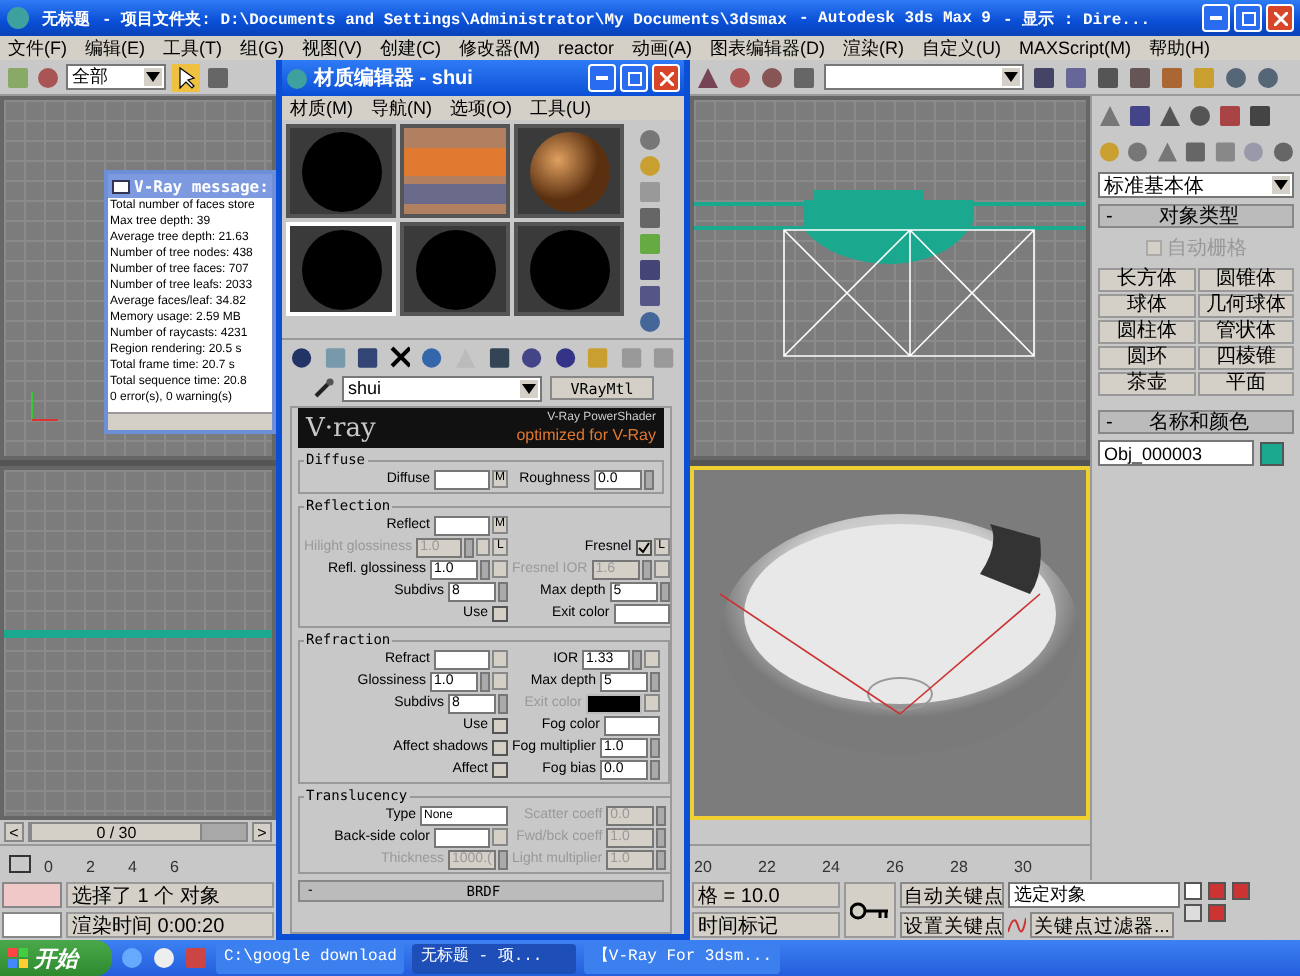 The width and height of the screenshot is (1300, 976). What do you see at coordinates (1075, 48) in the screenshot?
I see `menu-item: MAXScript(M)` at bounding box center [1075, 48].